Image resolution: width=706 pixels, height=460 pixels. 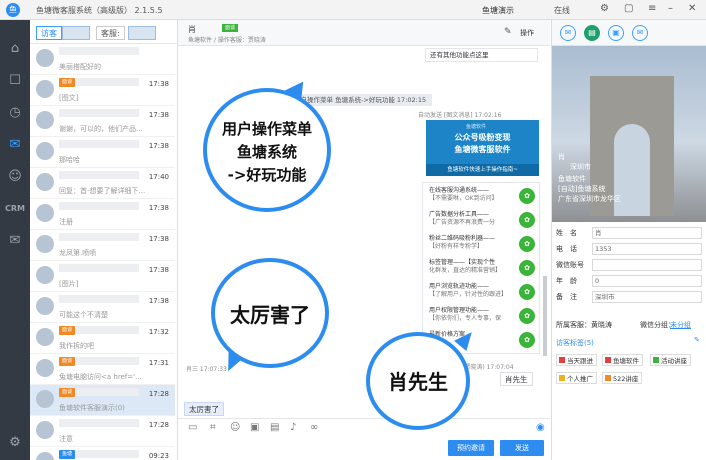 What do you see at coordinates (527, 33) in the screenshot?
I see `operations-menu: 操作` at bounding box center [527, 33].